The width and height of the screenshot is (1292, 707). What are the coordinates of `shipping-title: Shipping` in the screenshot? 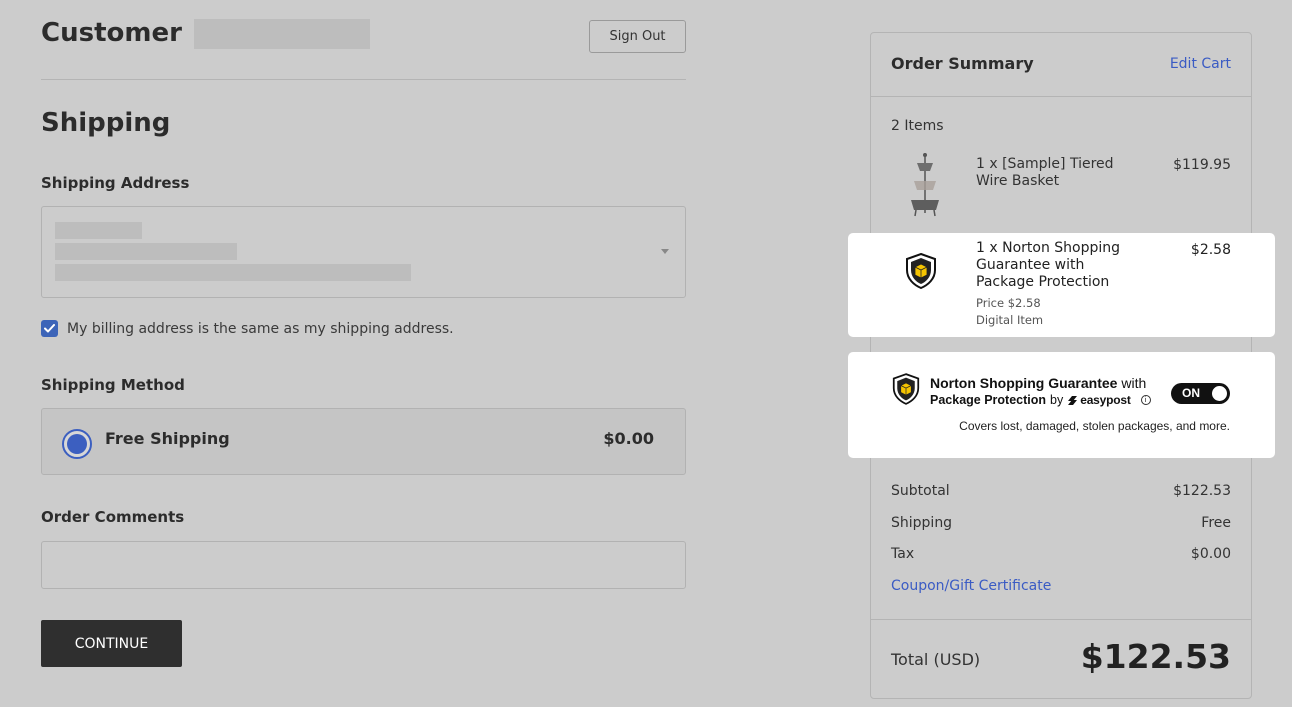 It's located at (106, 123).